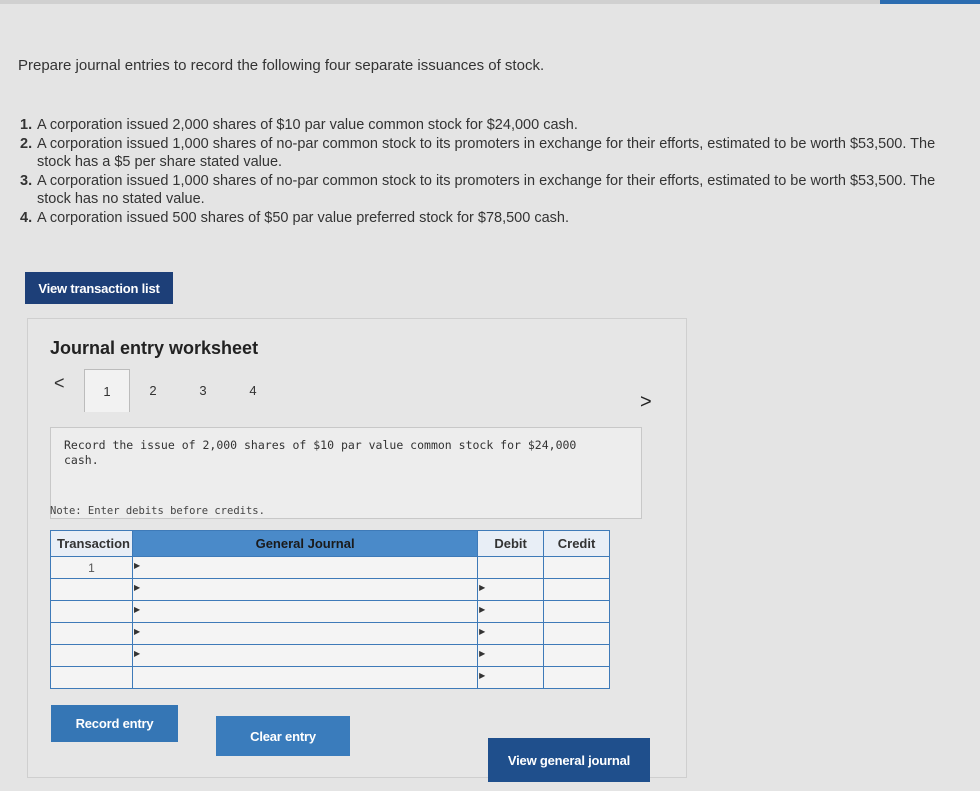 Image resolution: width=980 pixels, height=791 pixels. Describe the element at coordinates (26, 125) in the screenshot. I see `task-number: 1.` at that location.